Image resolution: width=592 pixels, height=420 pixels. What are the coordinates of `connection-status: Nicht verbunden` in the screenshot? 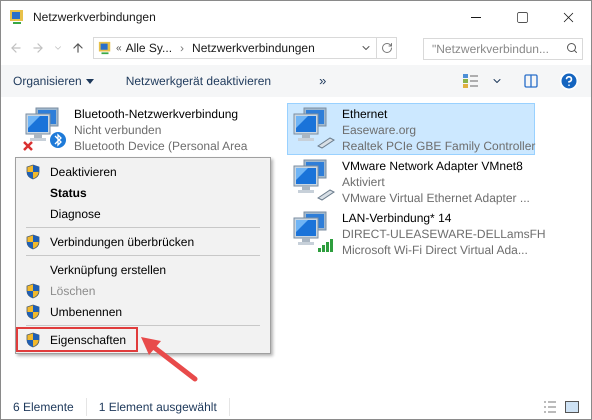 It's located at (118, 130).